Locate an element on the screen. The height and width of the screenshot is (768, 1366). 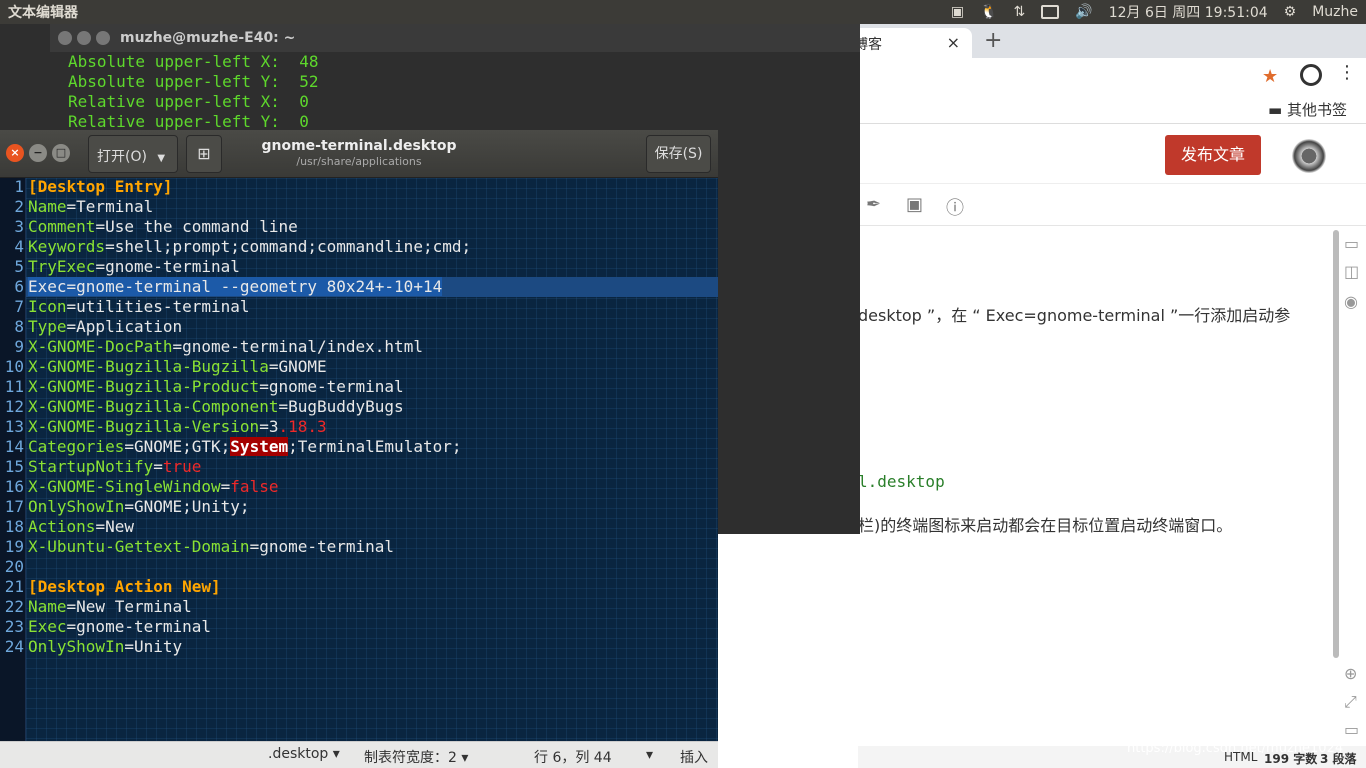
cursor-position-label: 行 6，列 44 is located at coordinates (573, 758).